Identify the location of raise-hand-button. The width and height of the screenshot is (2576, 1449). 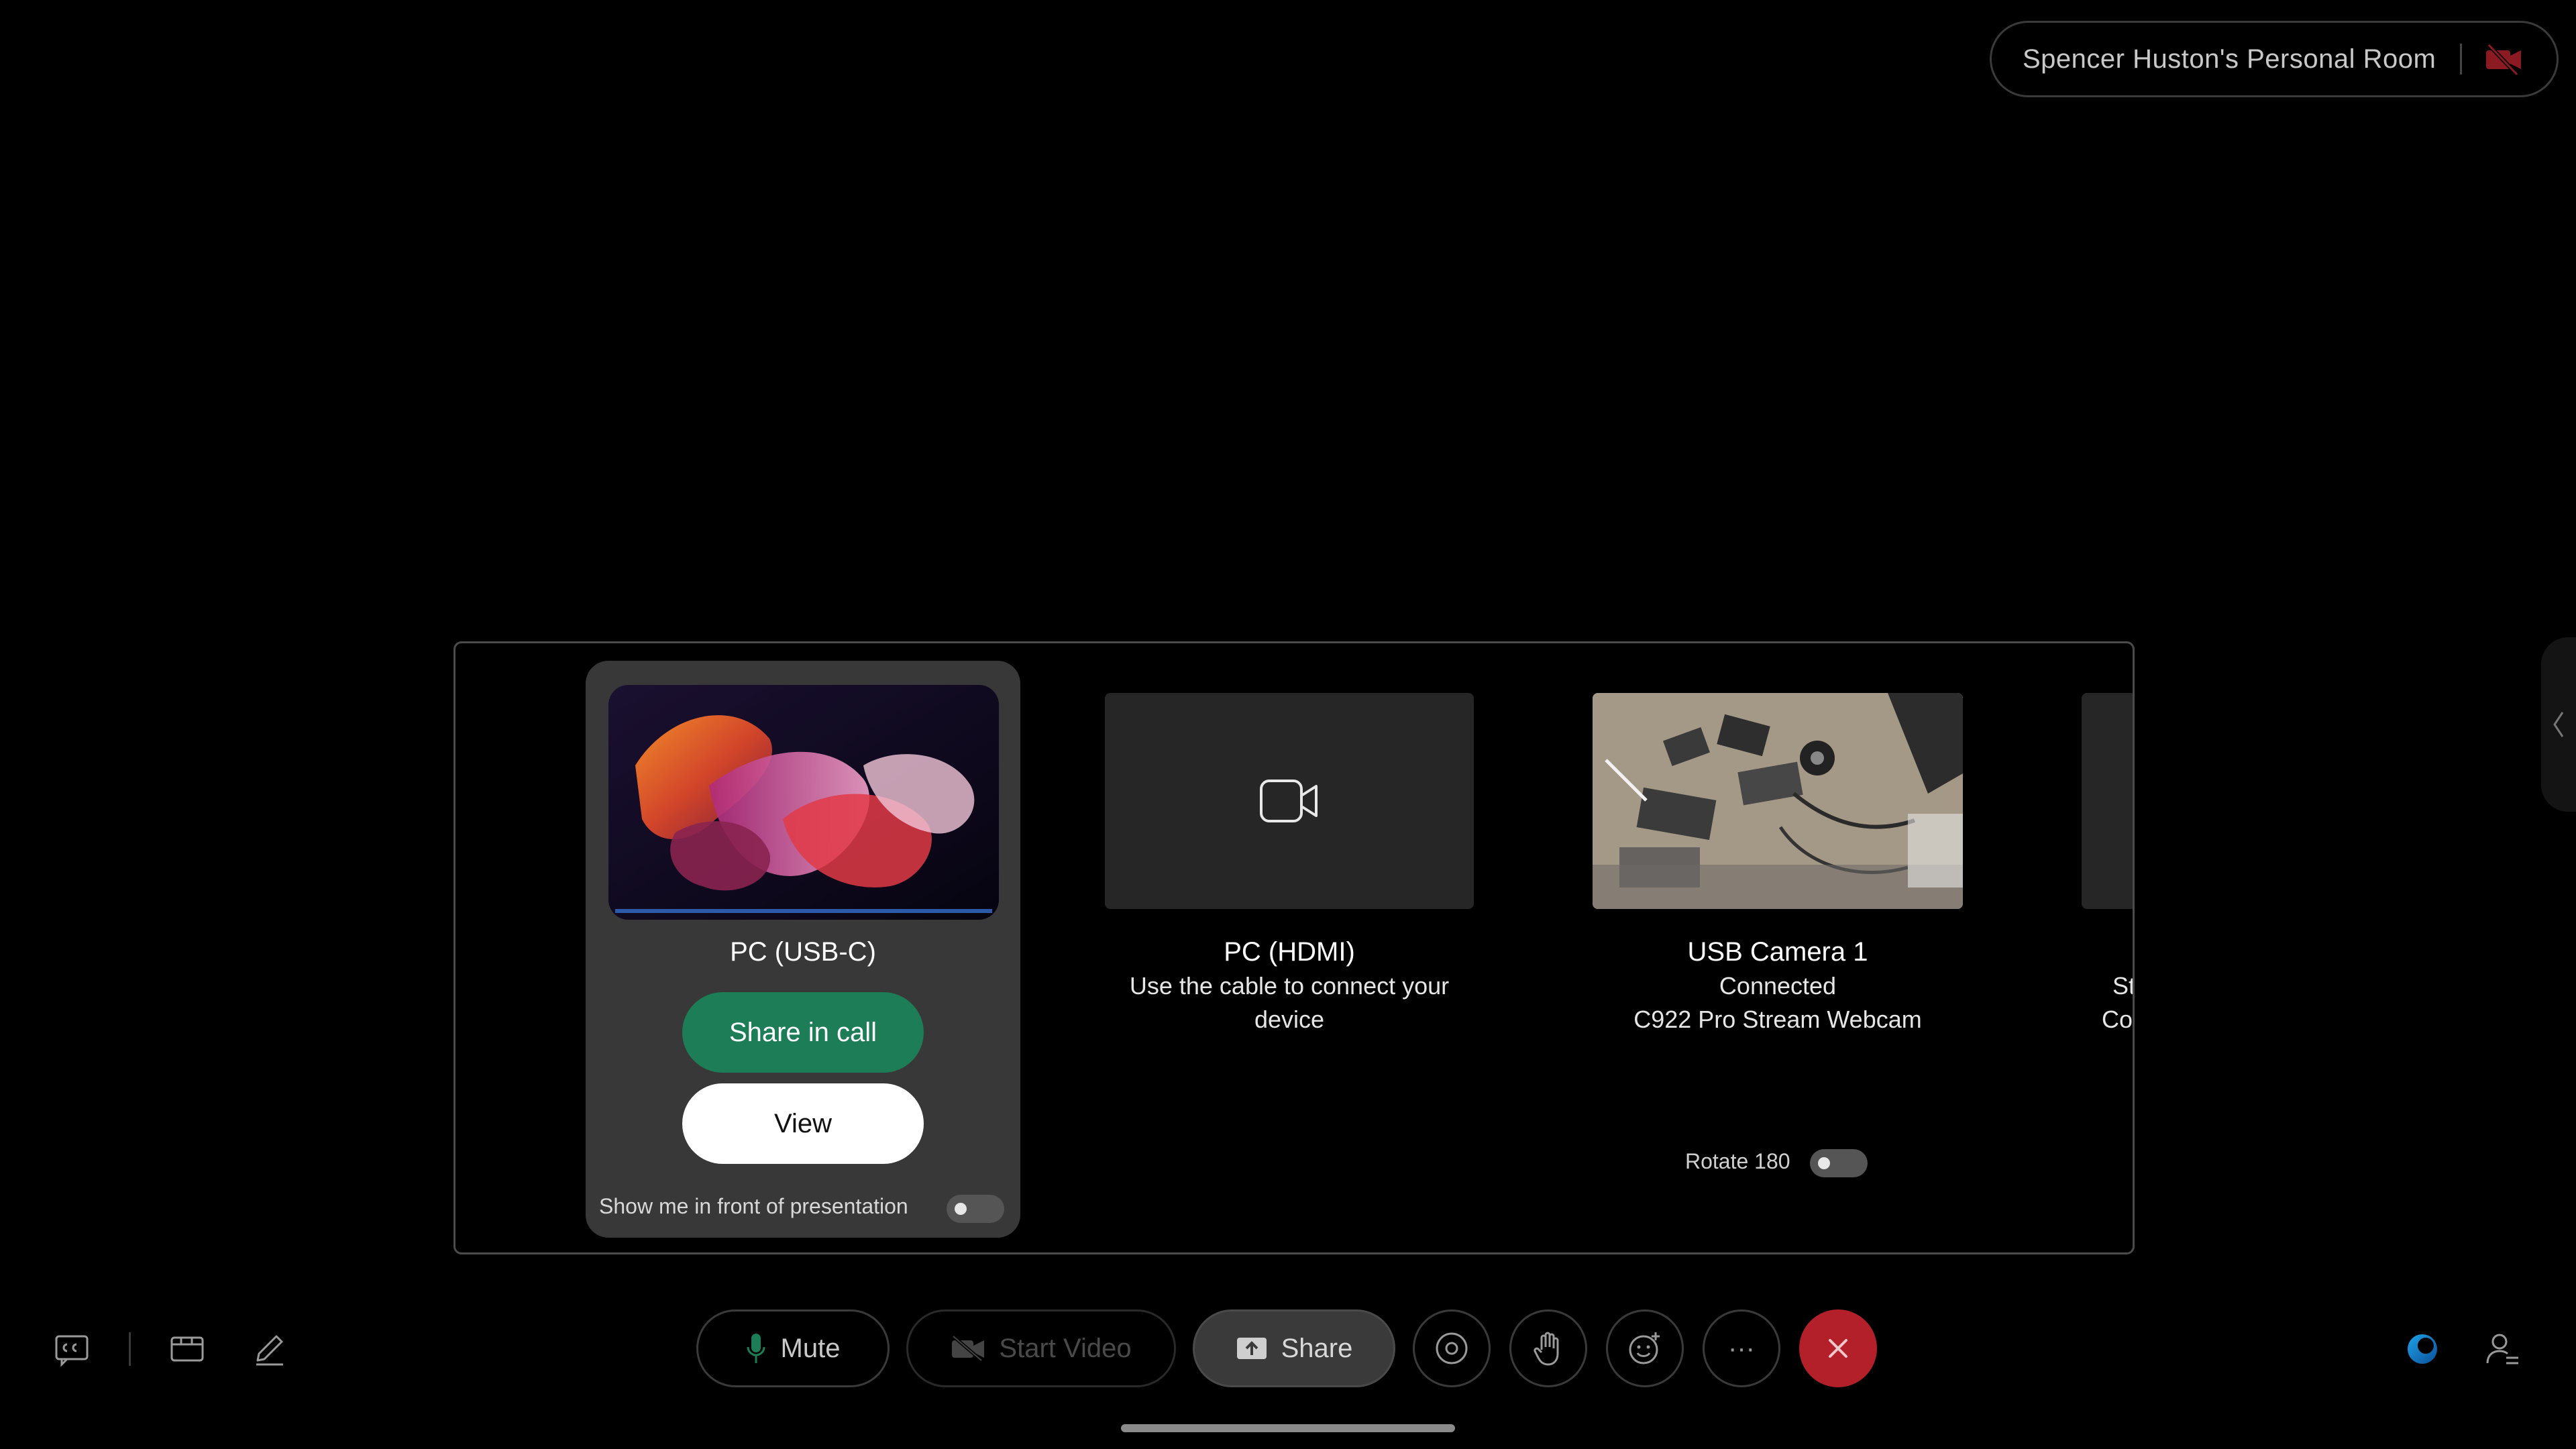
(1548, 1348).